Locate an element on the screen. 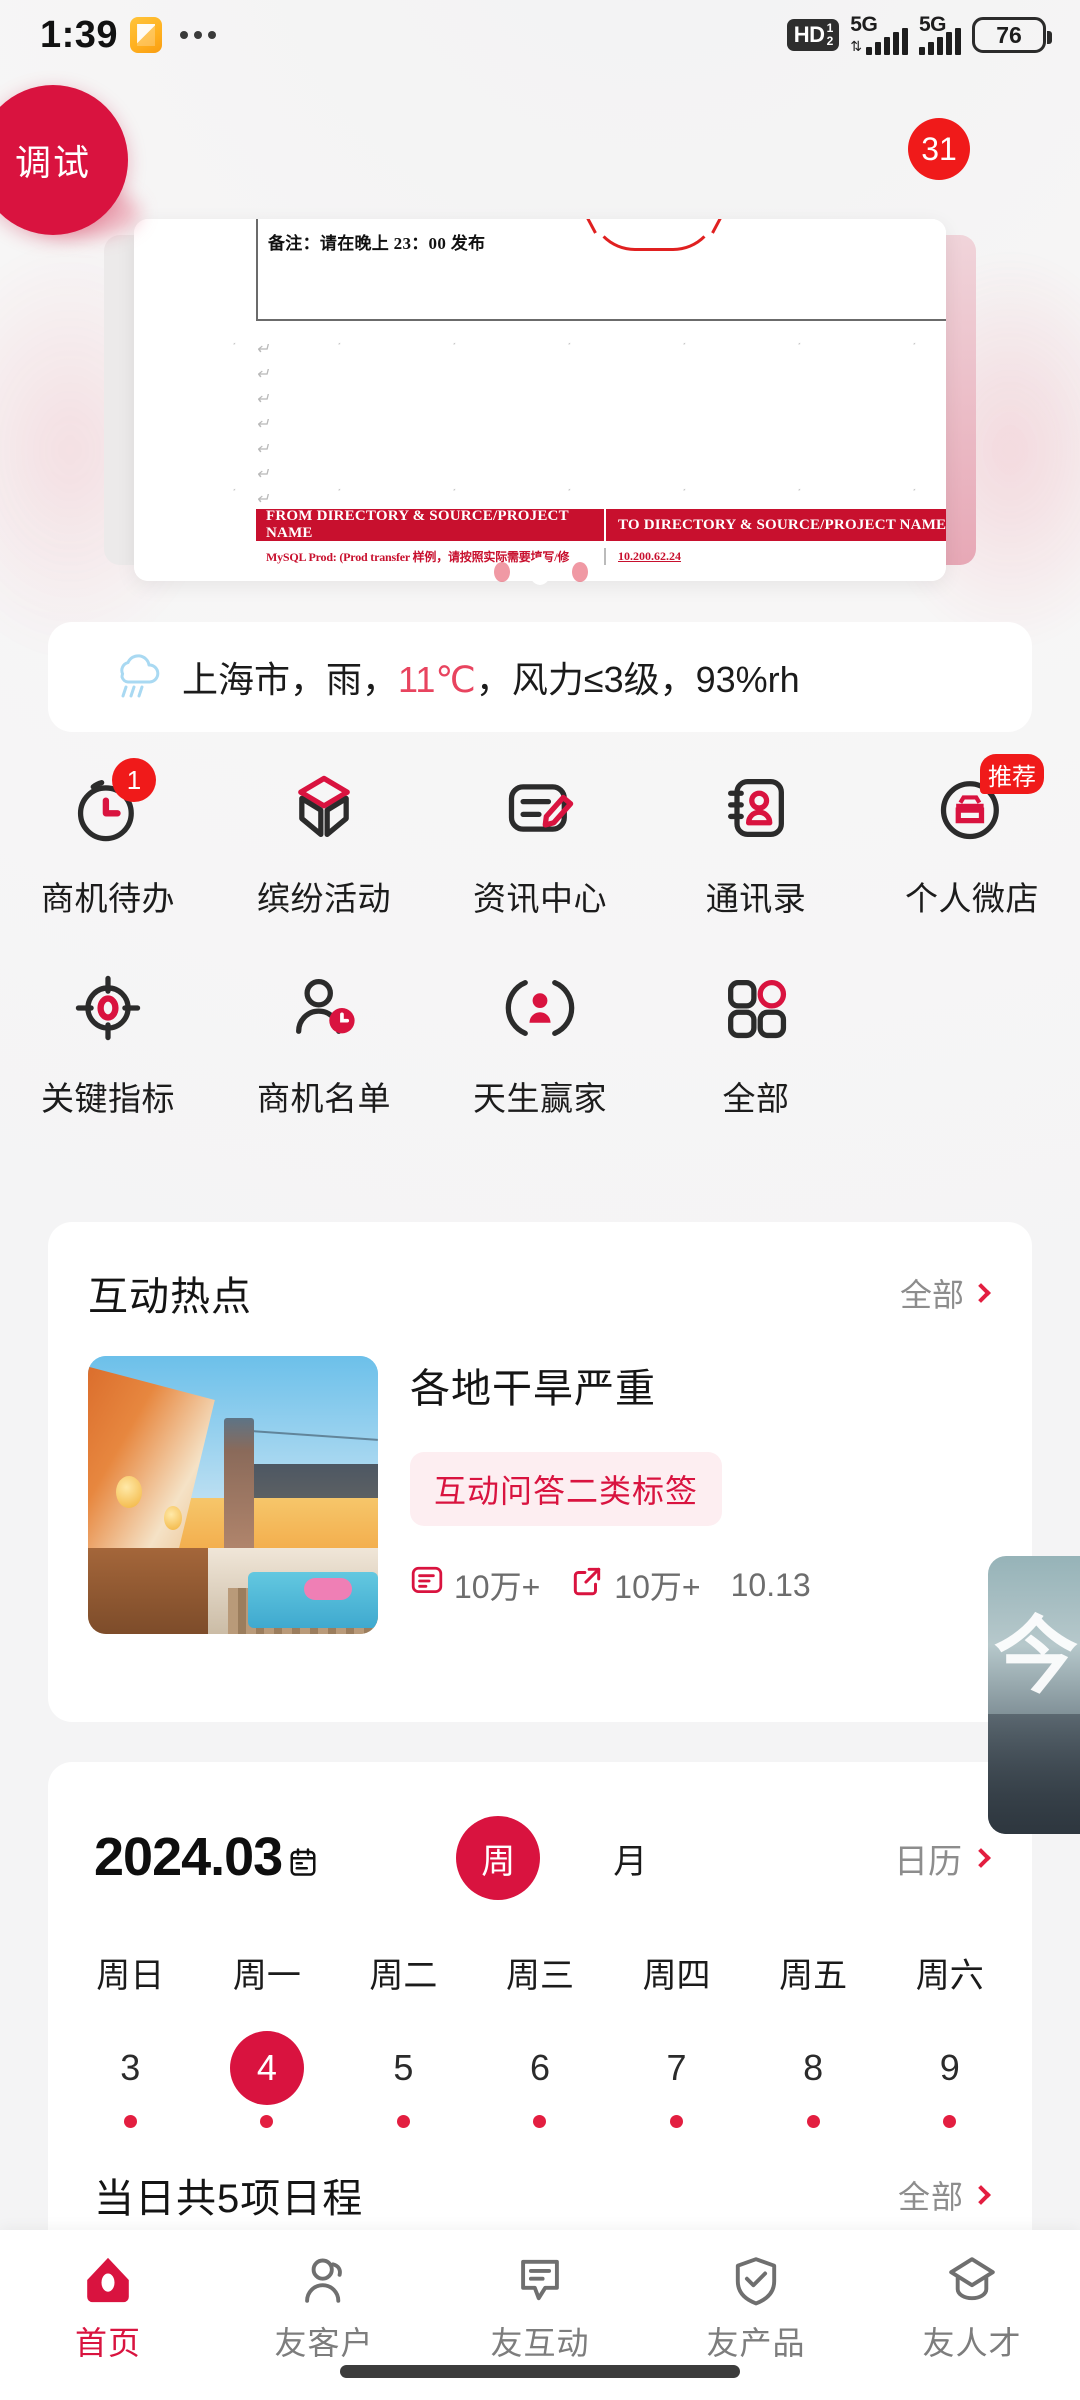  document-ruler-marks-top: ⸼ ⸼ ⸼ ⸼ ⸼ ⸼ ⸼ is located at coordinates (575, 339).